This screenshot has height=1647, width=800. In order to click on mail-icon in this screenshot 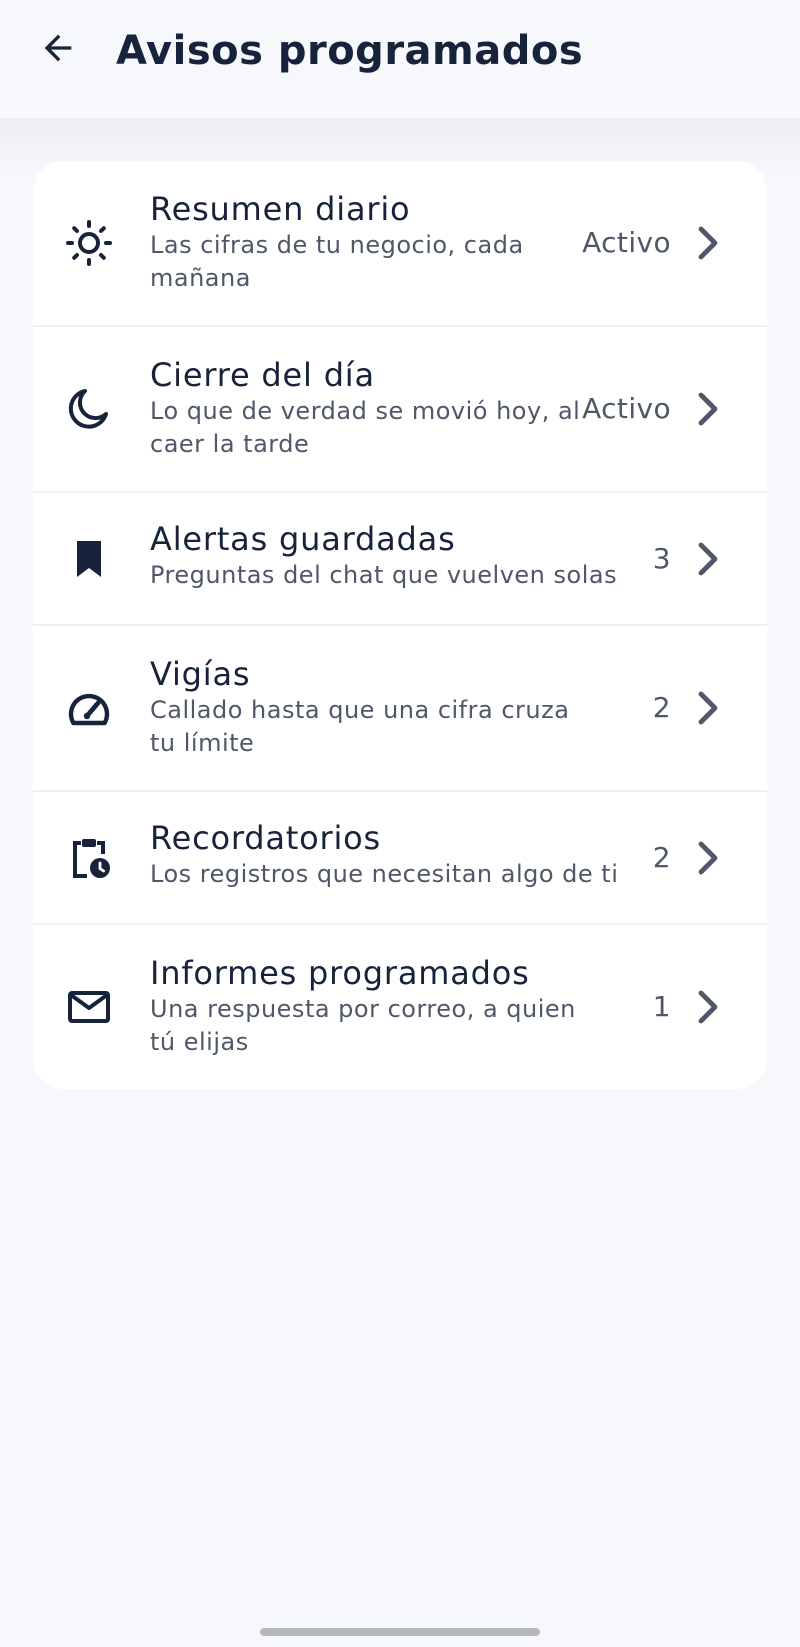, I will do `click(89, 1007)`.